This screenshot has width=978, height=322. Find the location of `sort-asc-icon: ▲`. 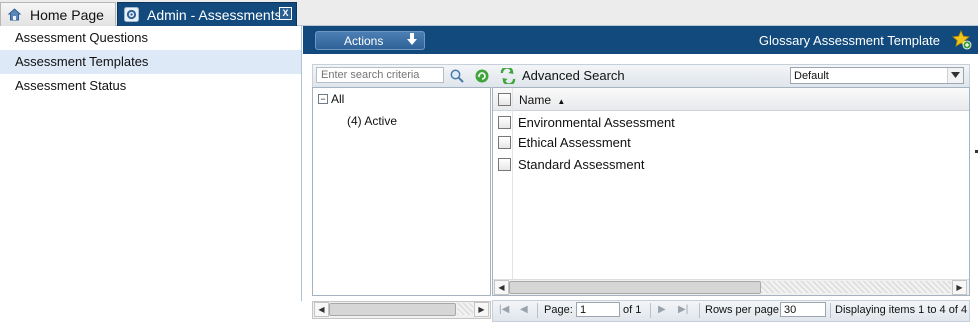

sort-asc-icon: ▲ is located at coordinates (561, 101).